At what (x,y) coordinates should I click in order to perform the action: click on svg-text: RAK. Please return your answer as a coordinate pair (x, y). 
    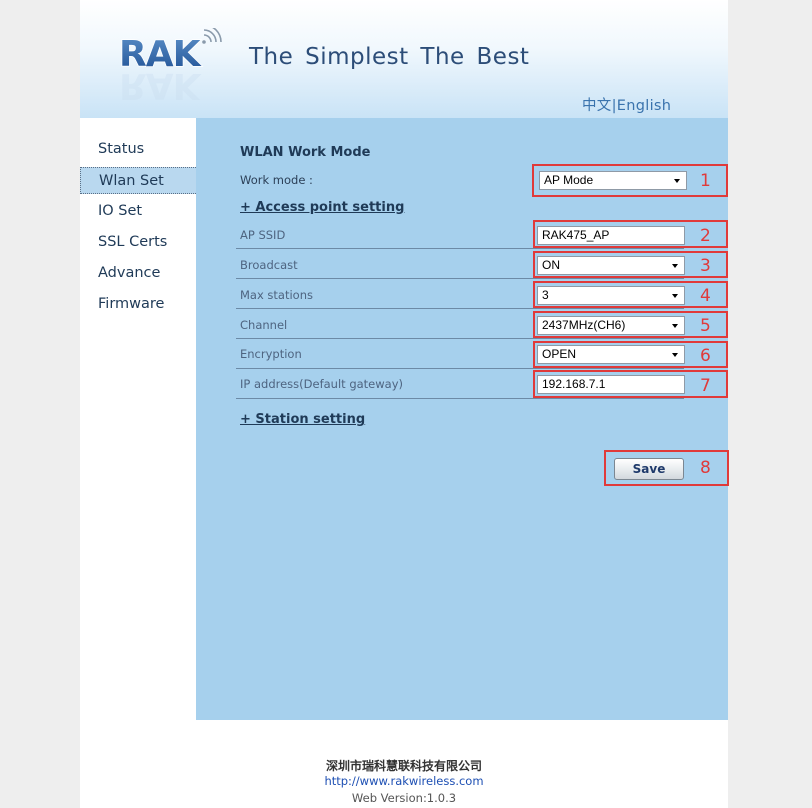
    Looking at the image, I should click on (160, 85).